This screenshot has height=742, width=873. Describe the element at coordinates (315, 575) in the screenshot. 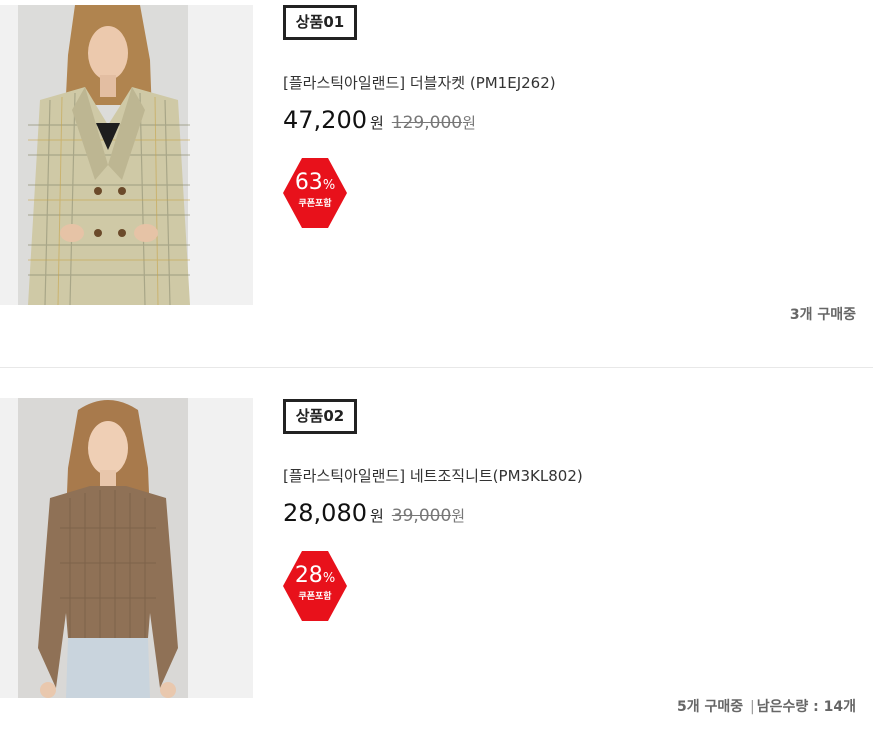

I see `discount-percent: 28%` at that location.